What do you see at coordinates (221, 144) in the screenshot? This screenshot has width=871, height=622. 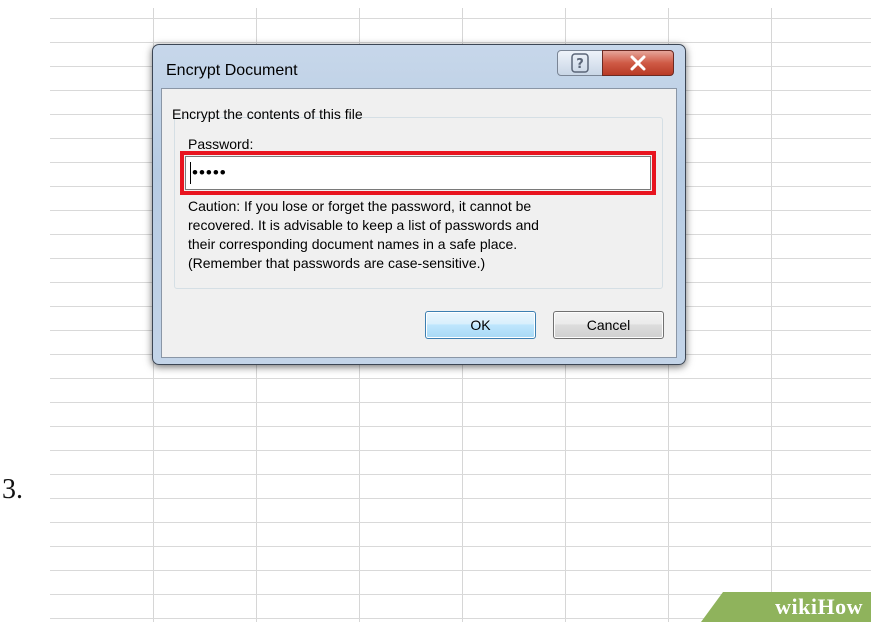 I see `password-label: Password:` at bounding box center [221, 144].